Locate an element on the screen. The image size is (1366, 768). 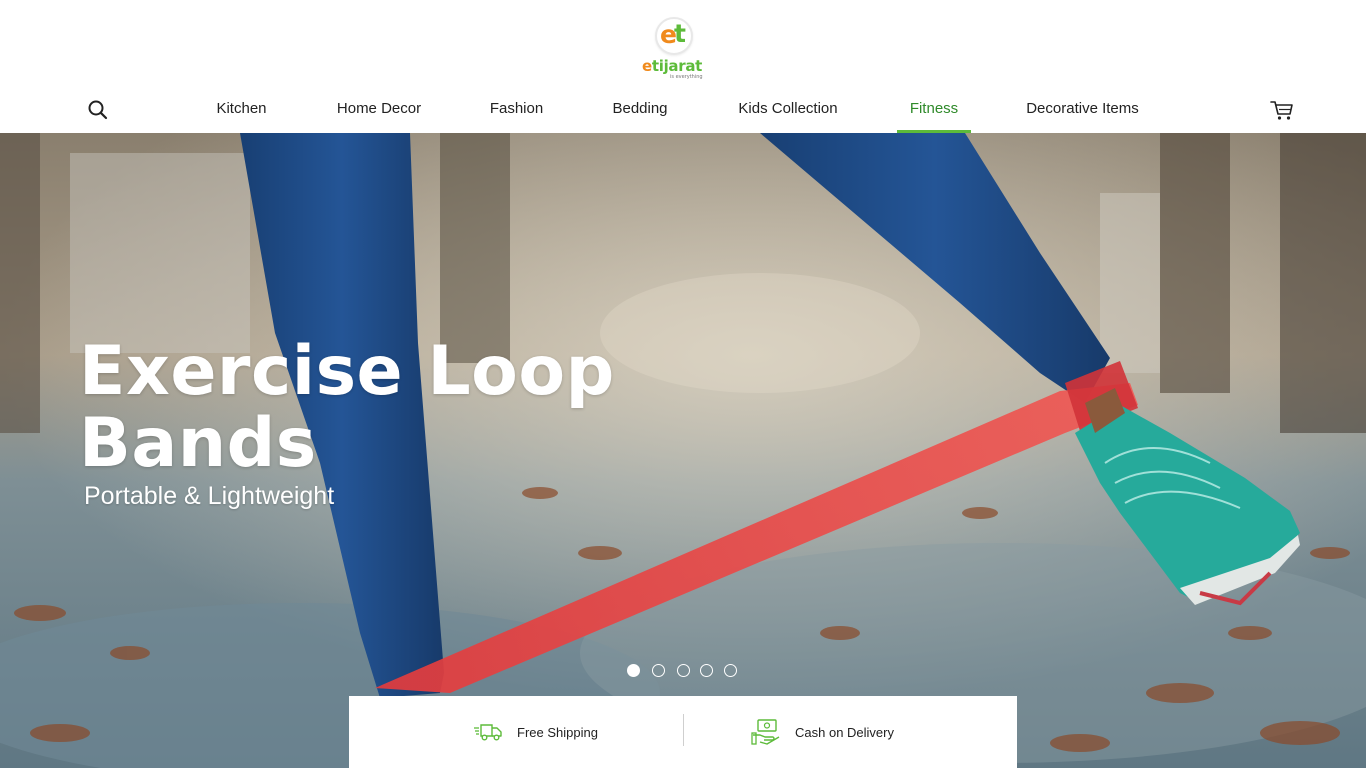
feature-free-shipping-label: Free Shipping is located at coordinates (557, 732).